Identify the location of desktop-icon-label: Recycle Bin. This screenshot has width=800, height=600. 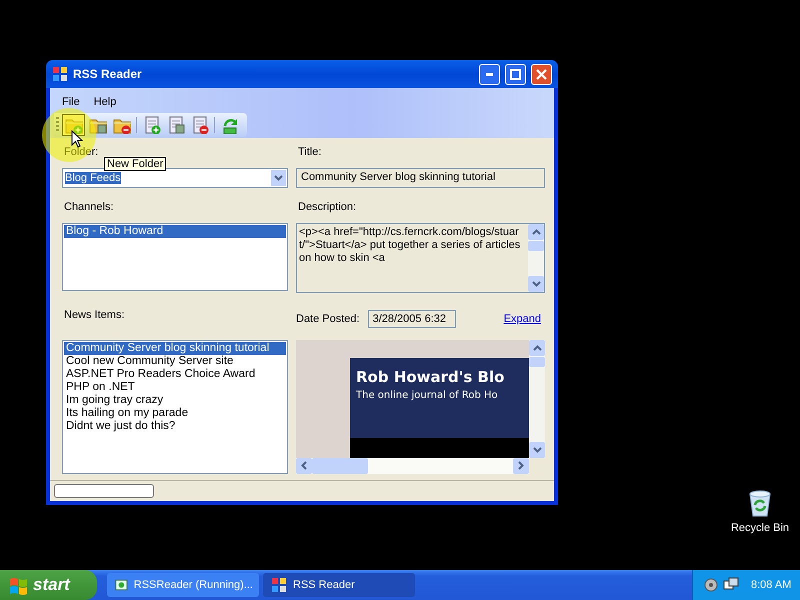
(760, 528).